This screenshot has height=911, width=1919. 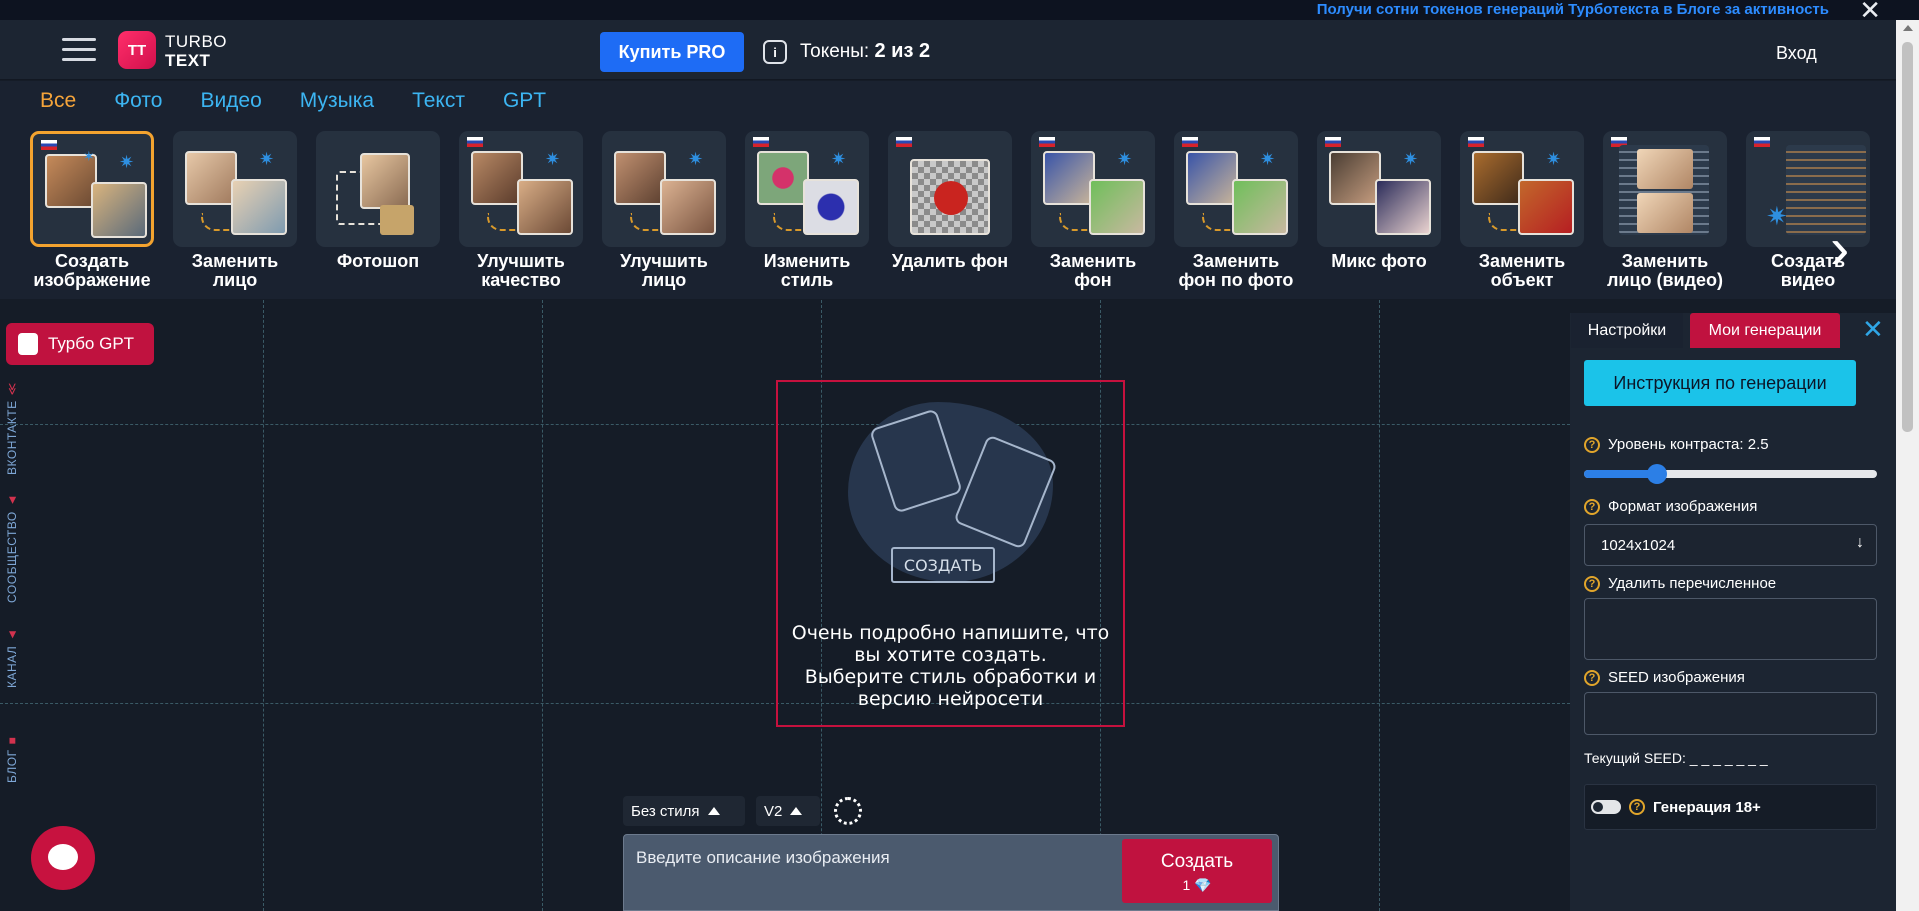 What do you see at coordinates (665, 811) in the screenshot?
I see `style-select-value: Без стиля` at bounding box center [665, 811].